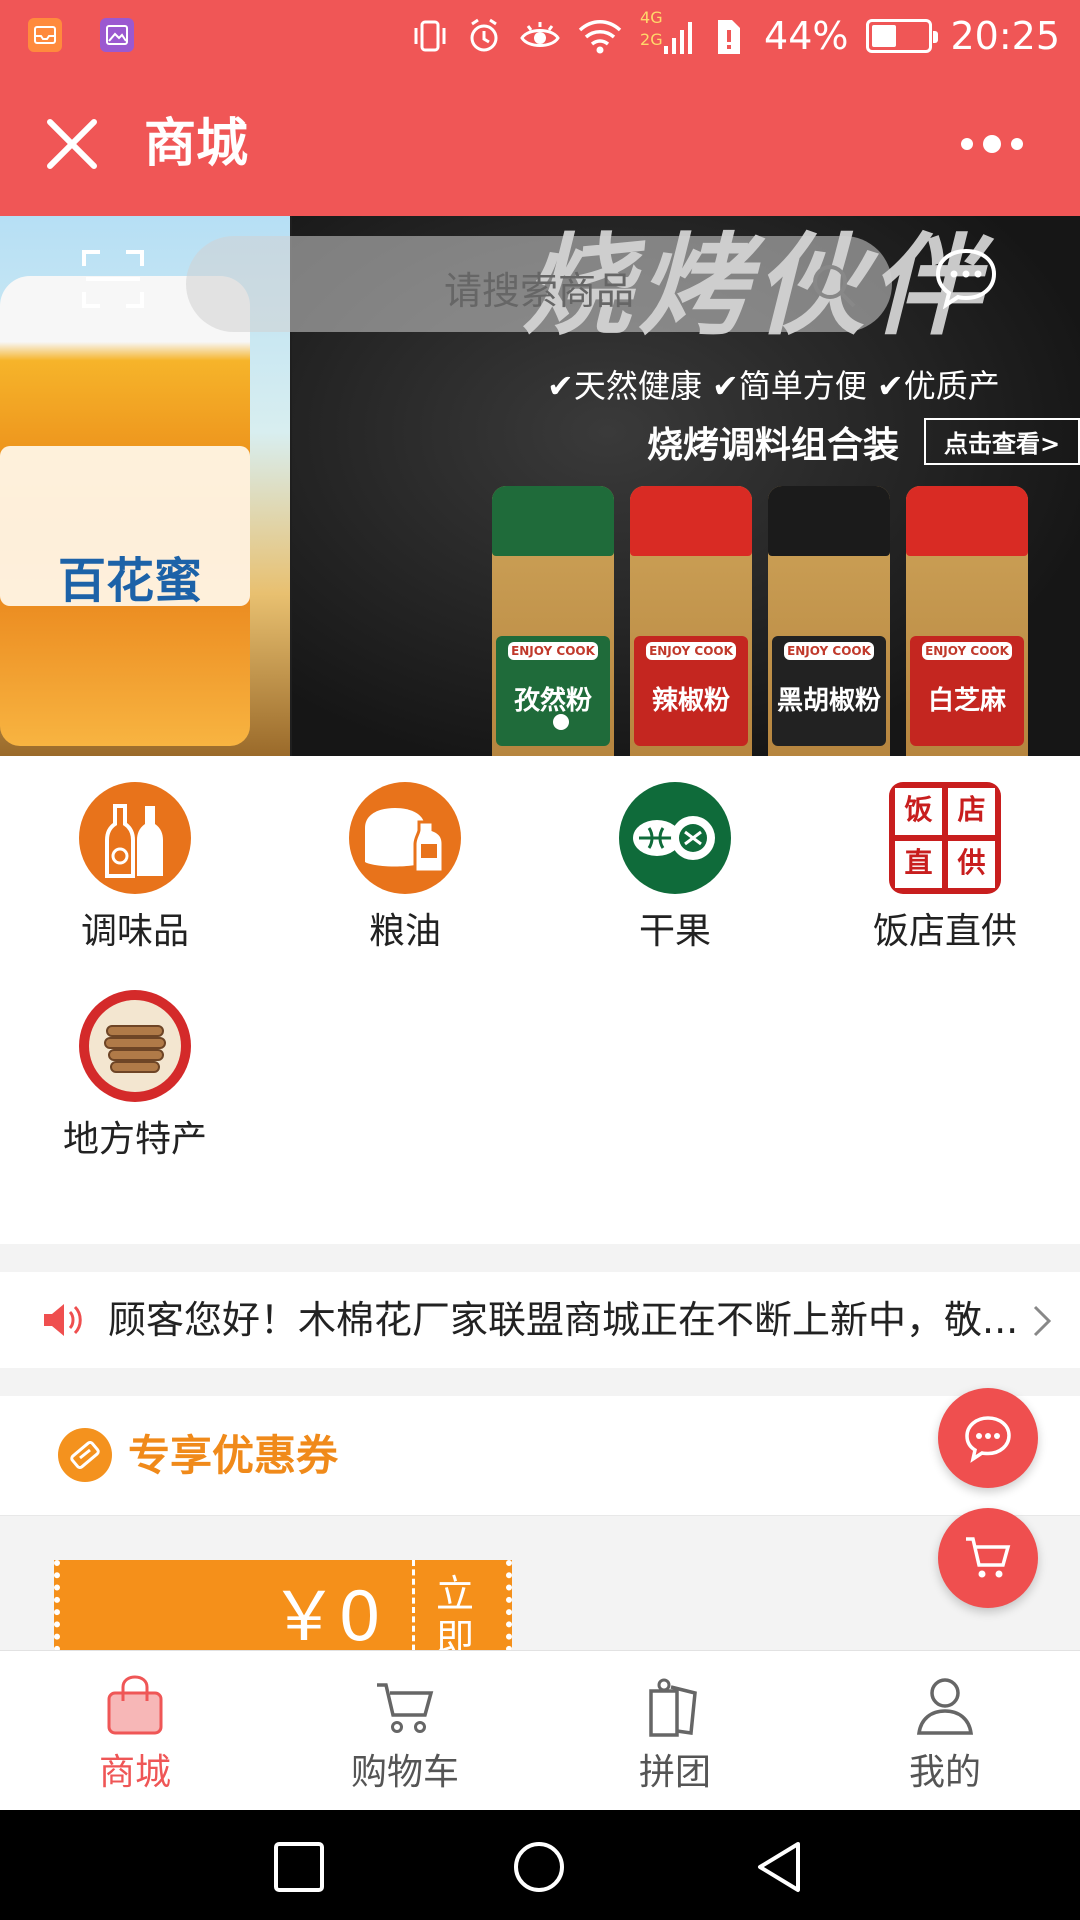 This screenshot has width=1080, height=1920. I want to click on title-bar: 商城, so click(540, 144).